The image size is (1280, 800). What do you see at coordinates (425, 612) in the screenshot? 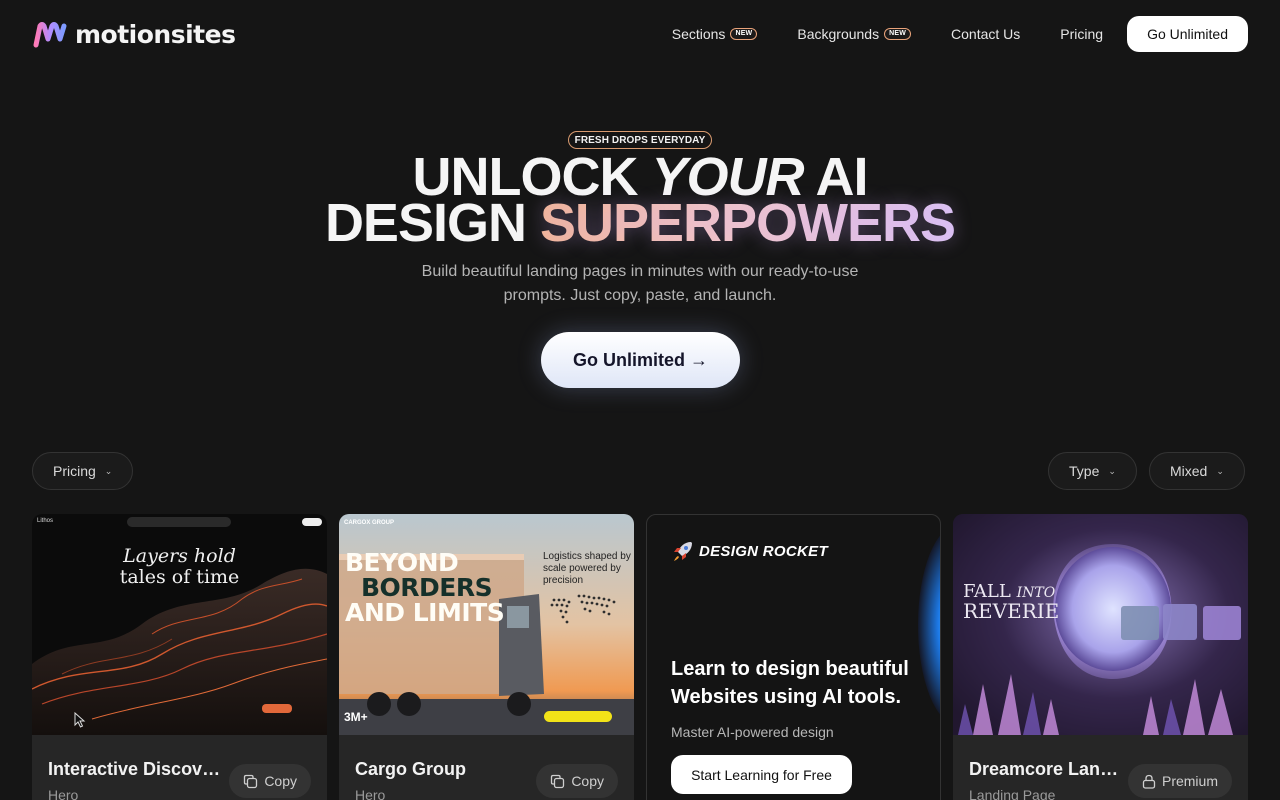
I see `preview-heading-line: AND LIMITS` at bounding box center [425, 612].